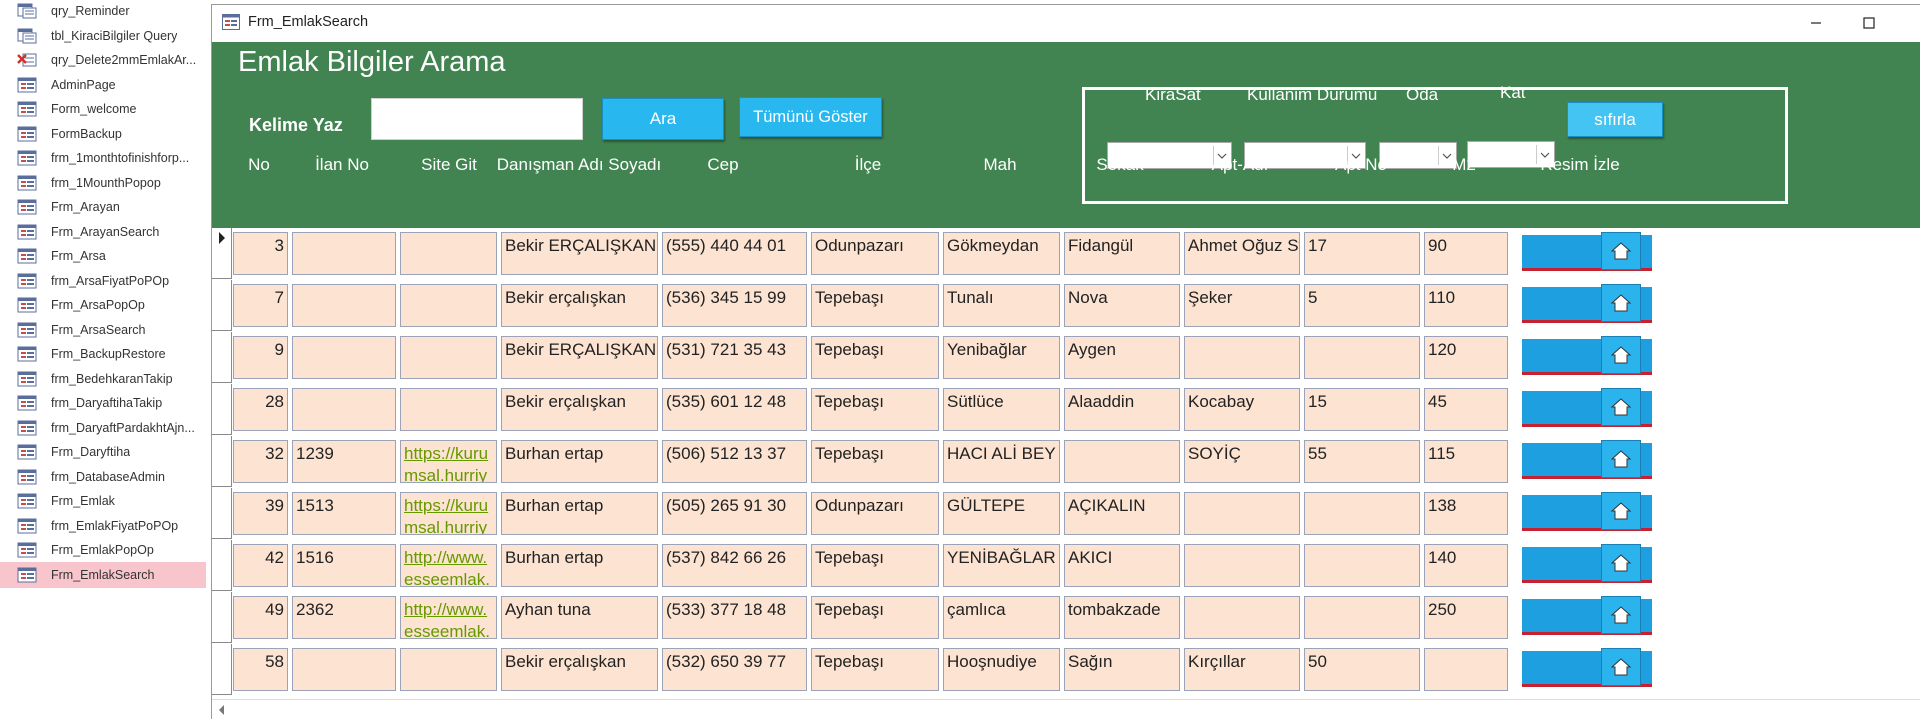 The width and height of the screenshot is (1920, 720). Describe the element at coordinates (1816, 23) in the screenshot. I see `minimize-button` at that location.